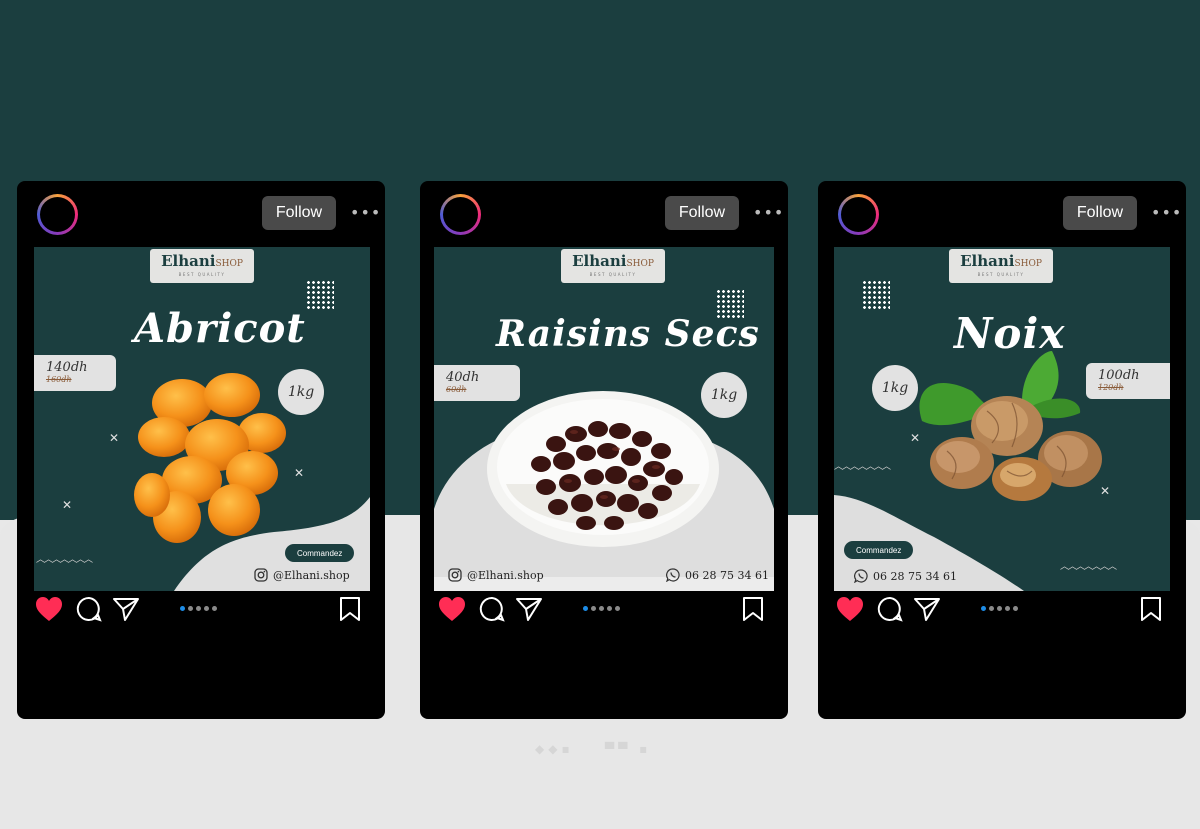  I want to click on raisin-bowl-image, so click(603, 469).